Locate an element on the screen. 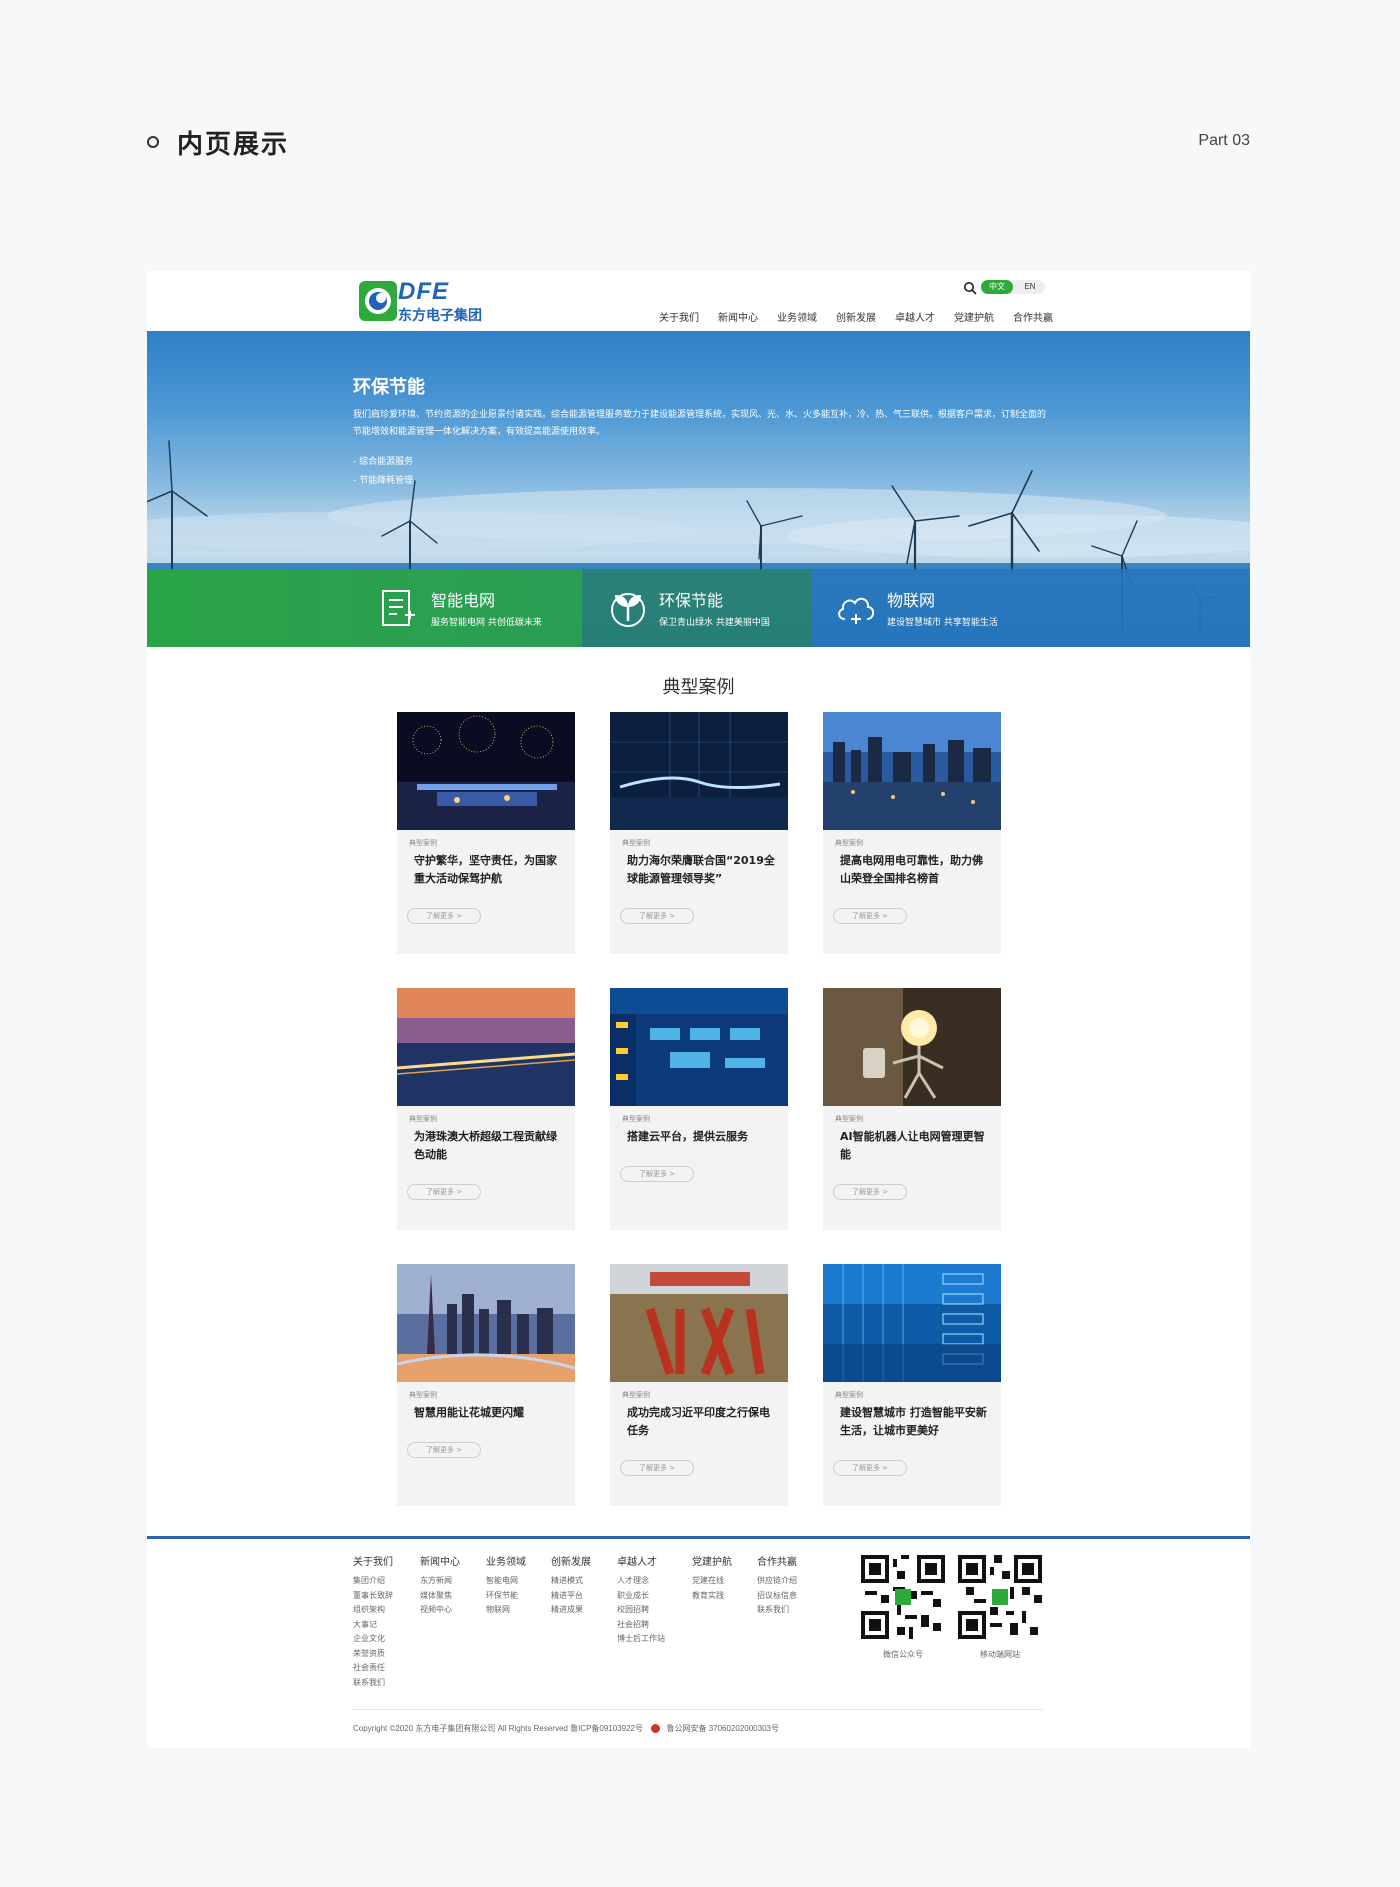  footer-link: 董事长致辞 is located at coordinates (373, 1596).